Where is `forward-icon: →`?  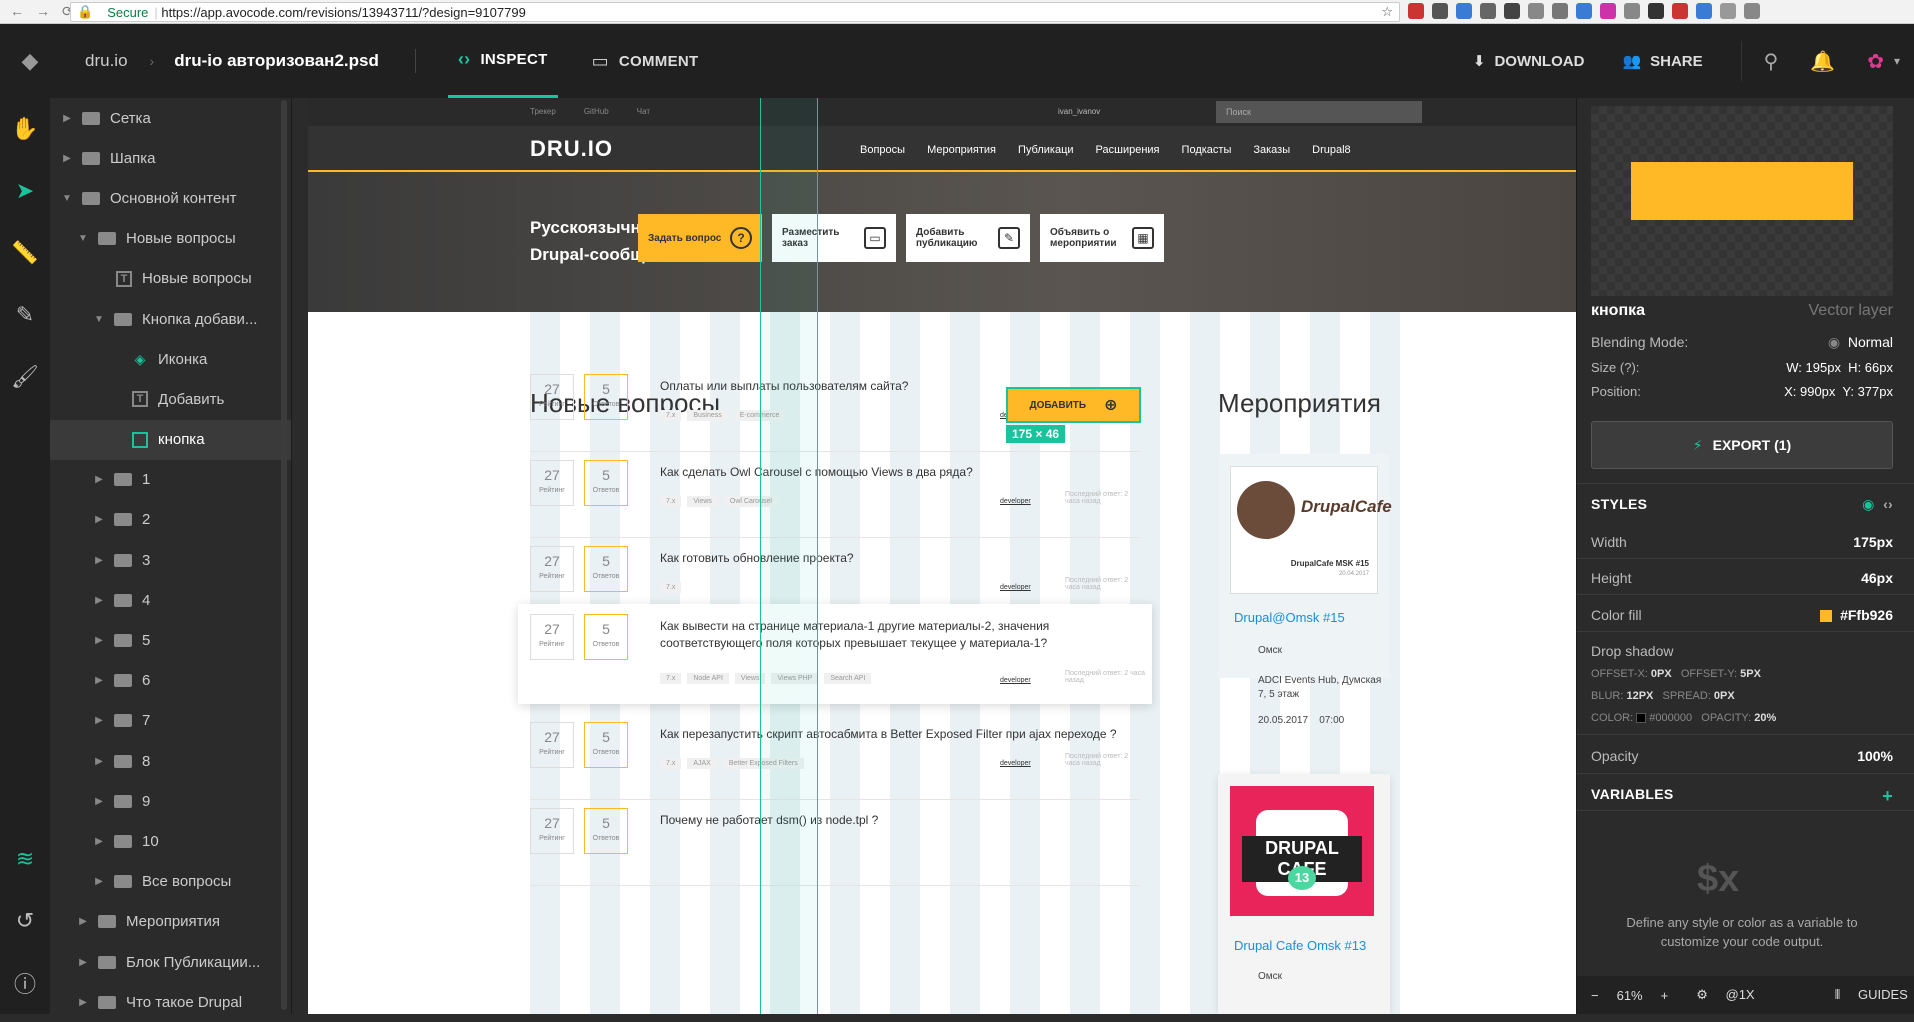 forward-icon: → is located at coordinates (43, 11).